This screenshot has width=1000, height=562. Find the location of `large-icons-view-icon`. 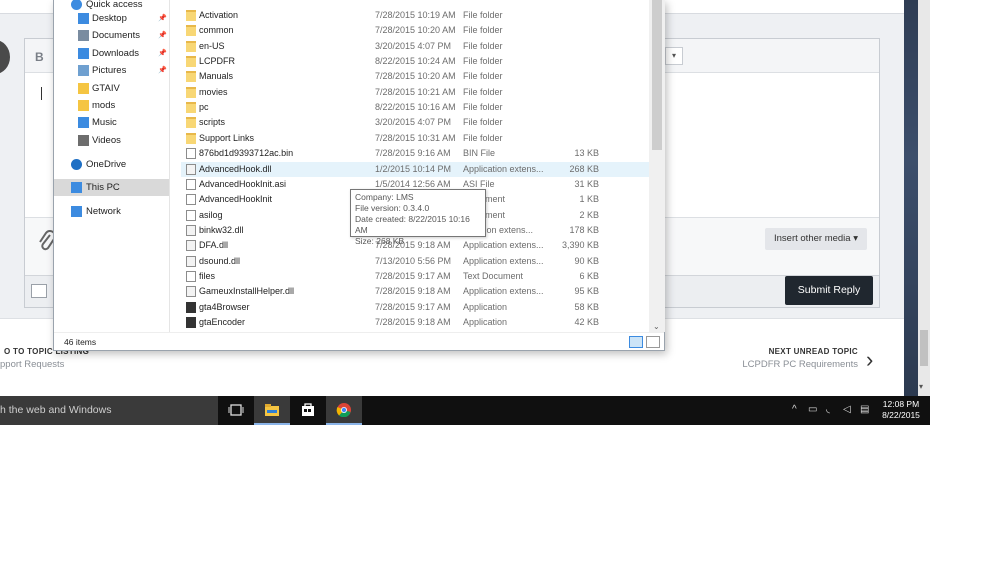

large-icons-view-icon is located at coordinates (653, 342).